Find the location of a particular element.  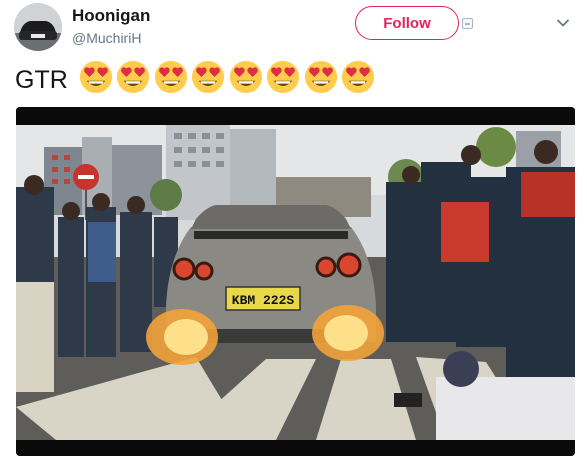

tweet-text: GTR is located at coordinates (197, 80).